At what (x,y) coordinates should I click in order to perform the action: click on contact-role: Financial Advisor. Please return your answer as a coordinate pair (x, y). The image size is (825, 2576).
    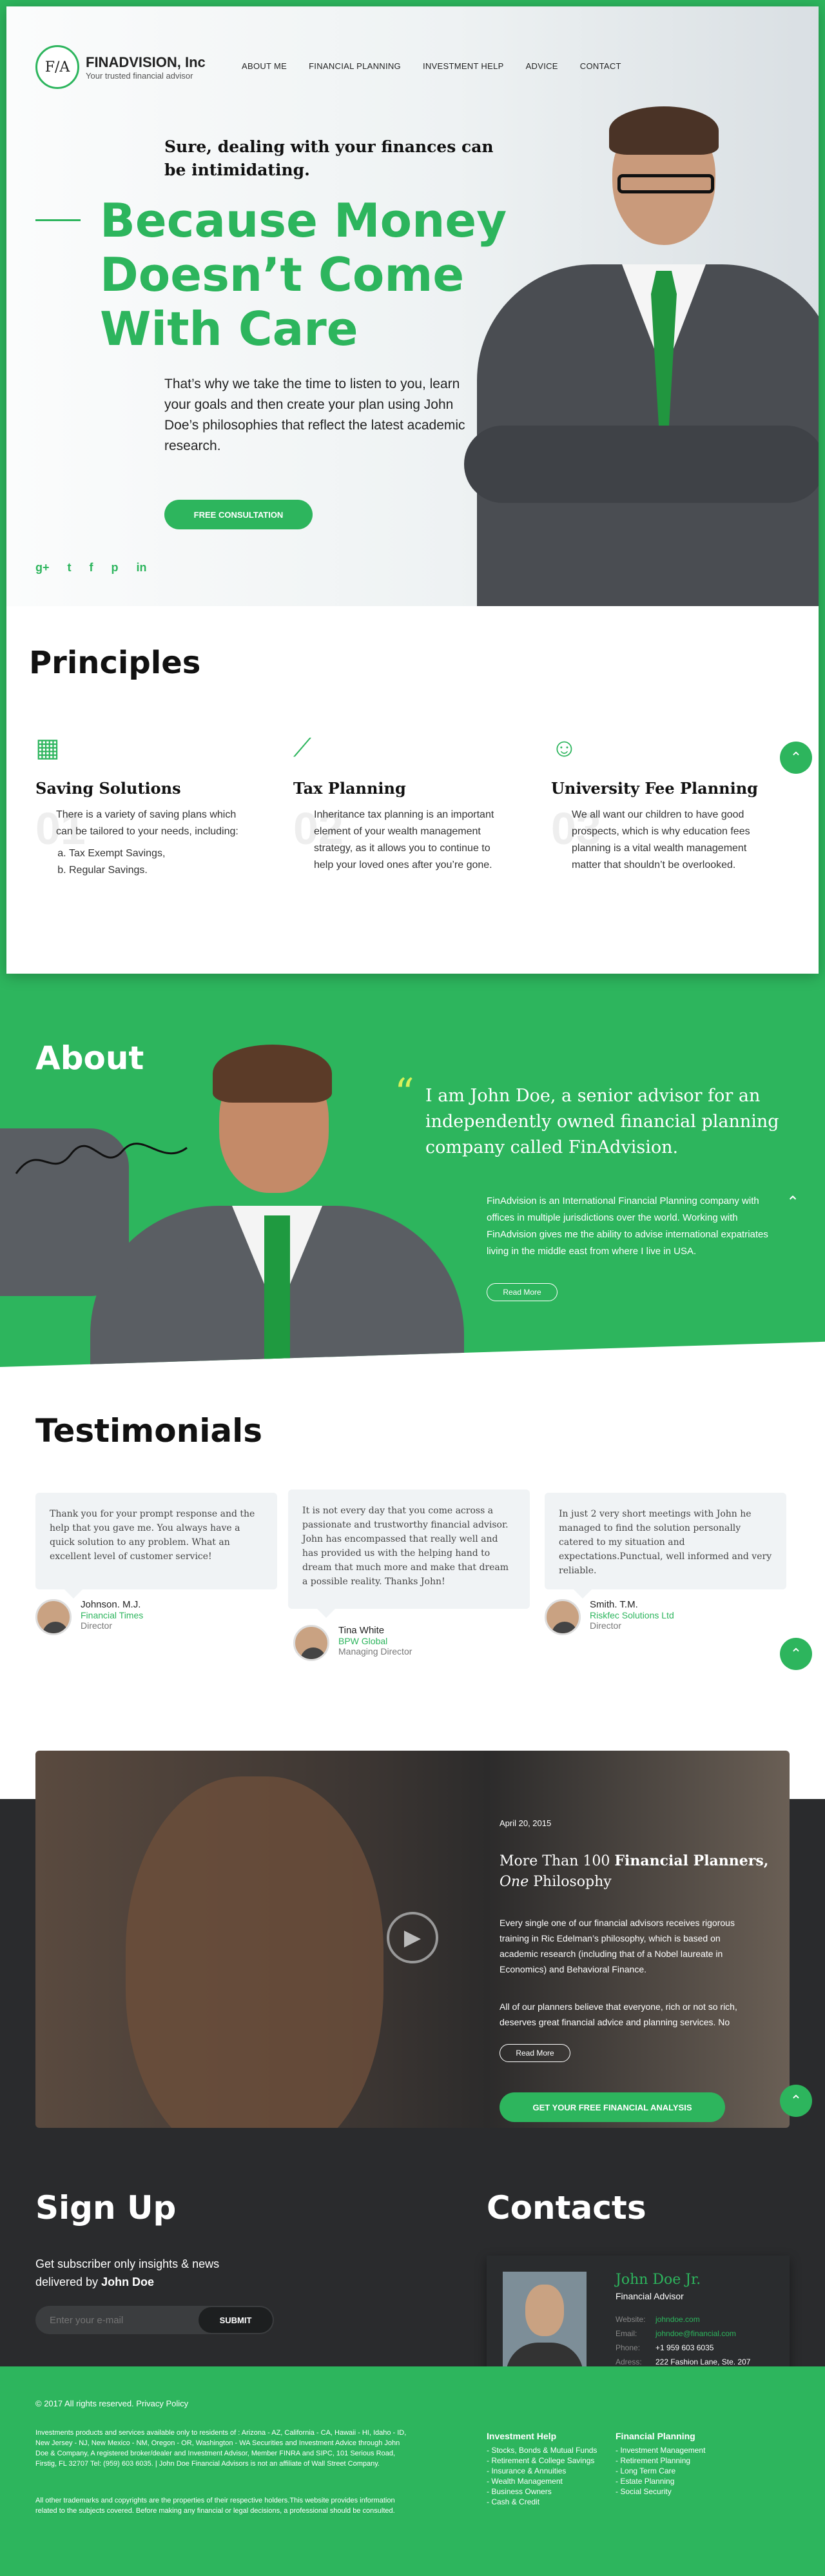
    Looking at the image, I should click on (650, 2296).